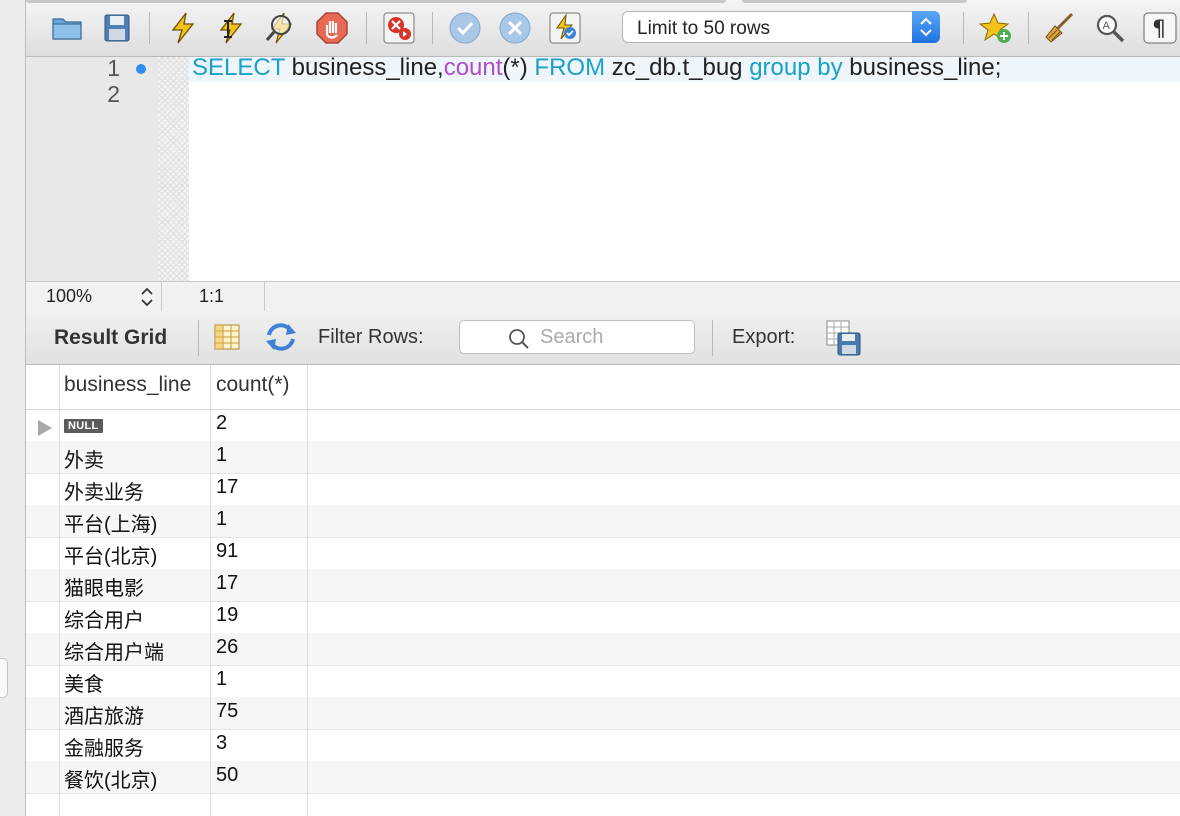  Describe the element at coordinates (677, 67) in the screenshot. I see `sql-table-name: zc_db.t_bug` at that location.